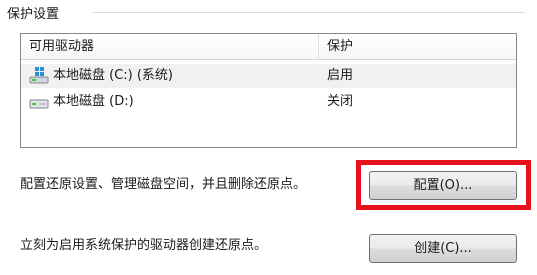 The height and width of the screenshot is (275, 537). What do you see at coordinates (93, 101) in the screenshot?
I see `drive-name-label: 本地磁盘 (D:)` at bounding box center [93, 101].